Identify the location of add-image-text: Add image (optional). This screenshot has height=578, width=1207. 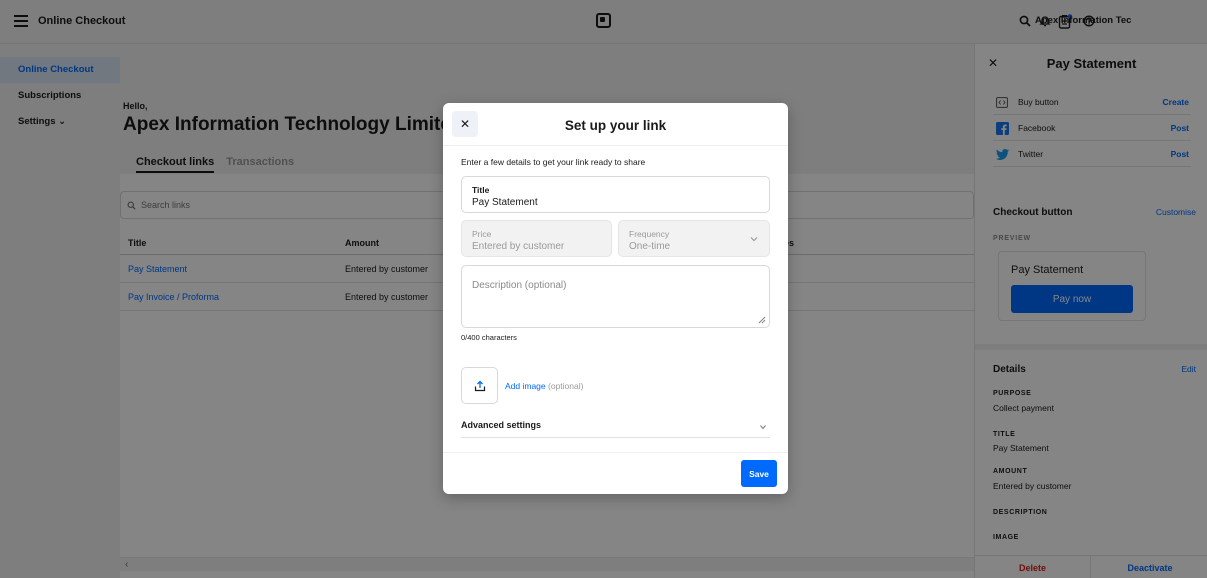
(544, 386).